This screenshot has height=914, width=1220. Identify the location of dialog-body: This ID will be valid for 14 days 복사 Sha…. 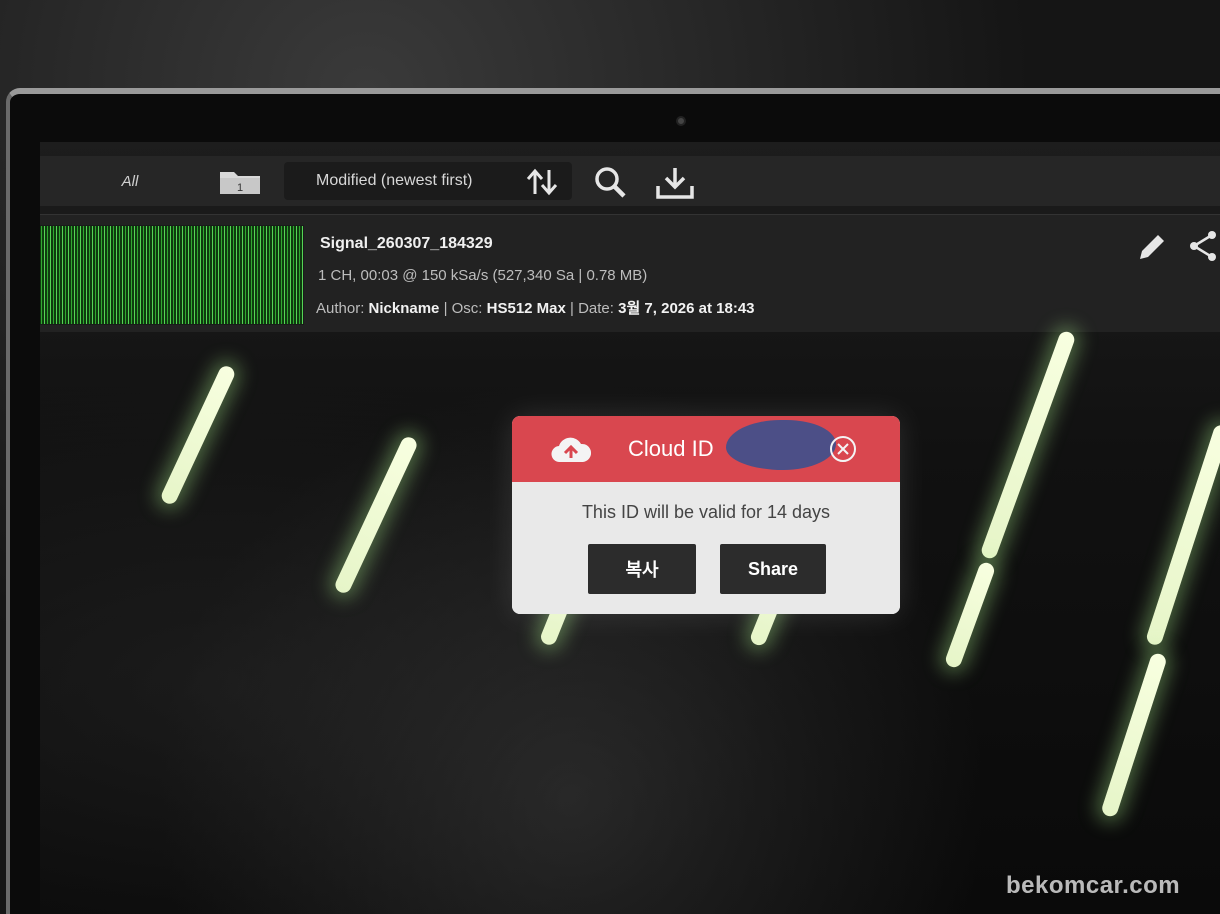
(706, 548).